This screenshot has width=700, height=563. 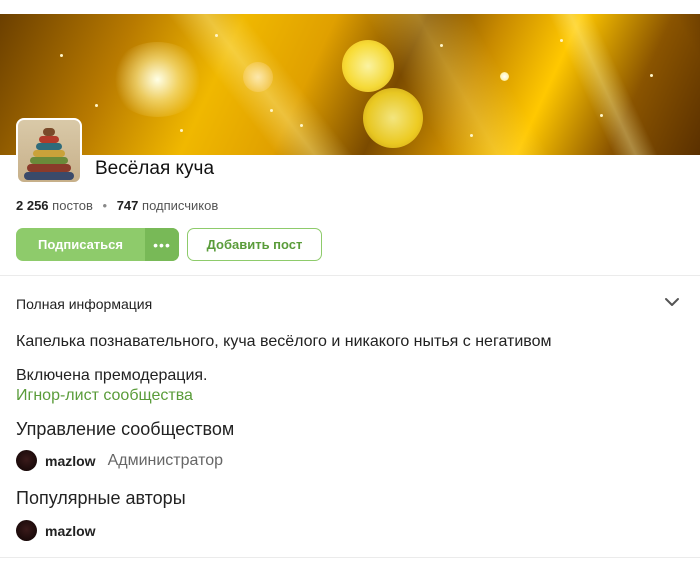 What do you see at coordinates (70, 461) in the screenshot?
I see `member-name: mazlow` at bounding box center [70, 461].